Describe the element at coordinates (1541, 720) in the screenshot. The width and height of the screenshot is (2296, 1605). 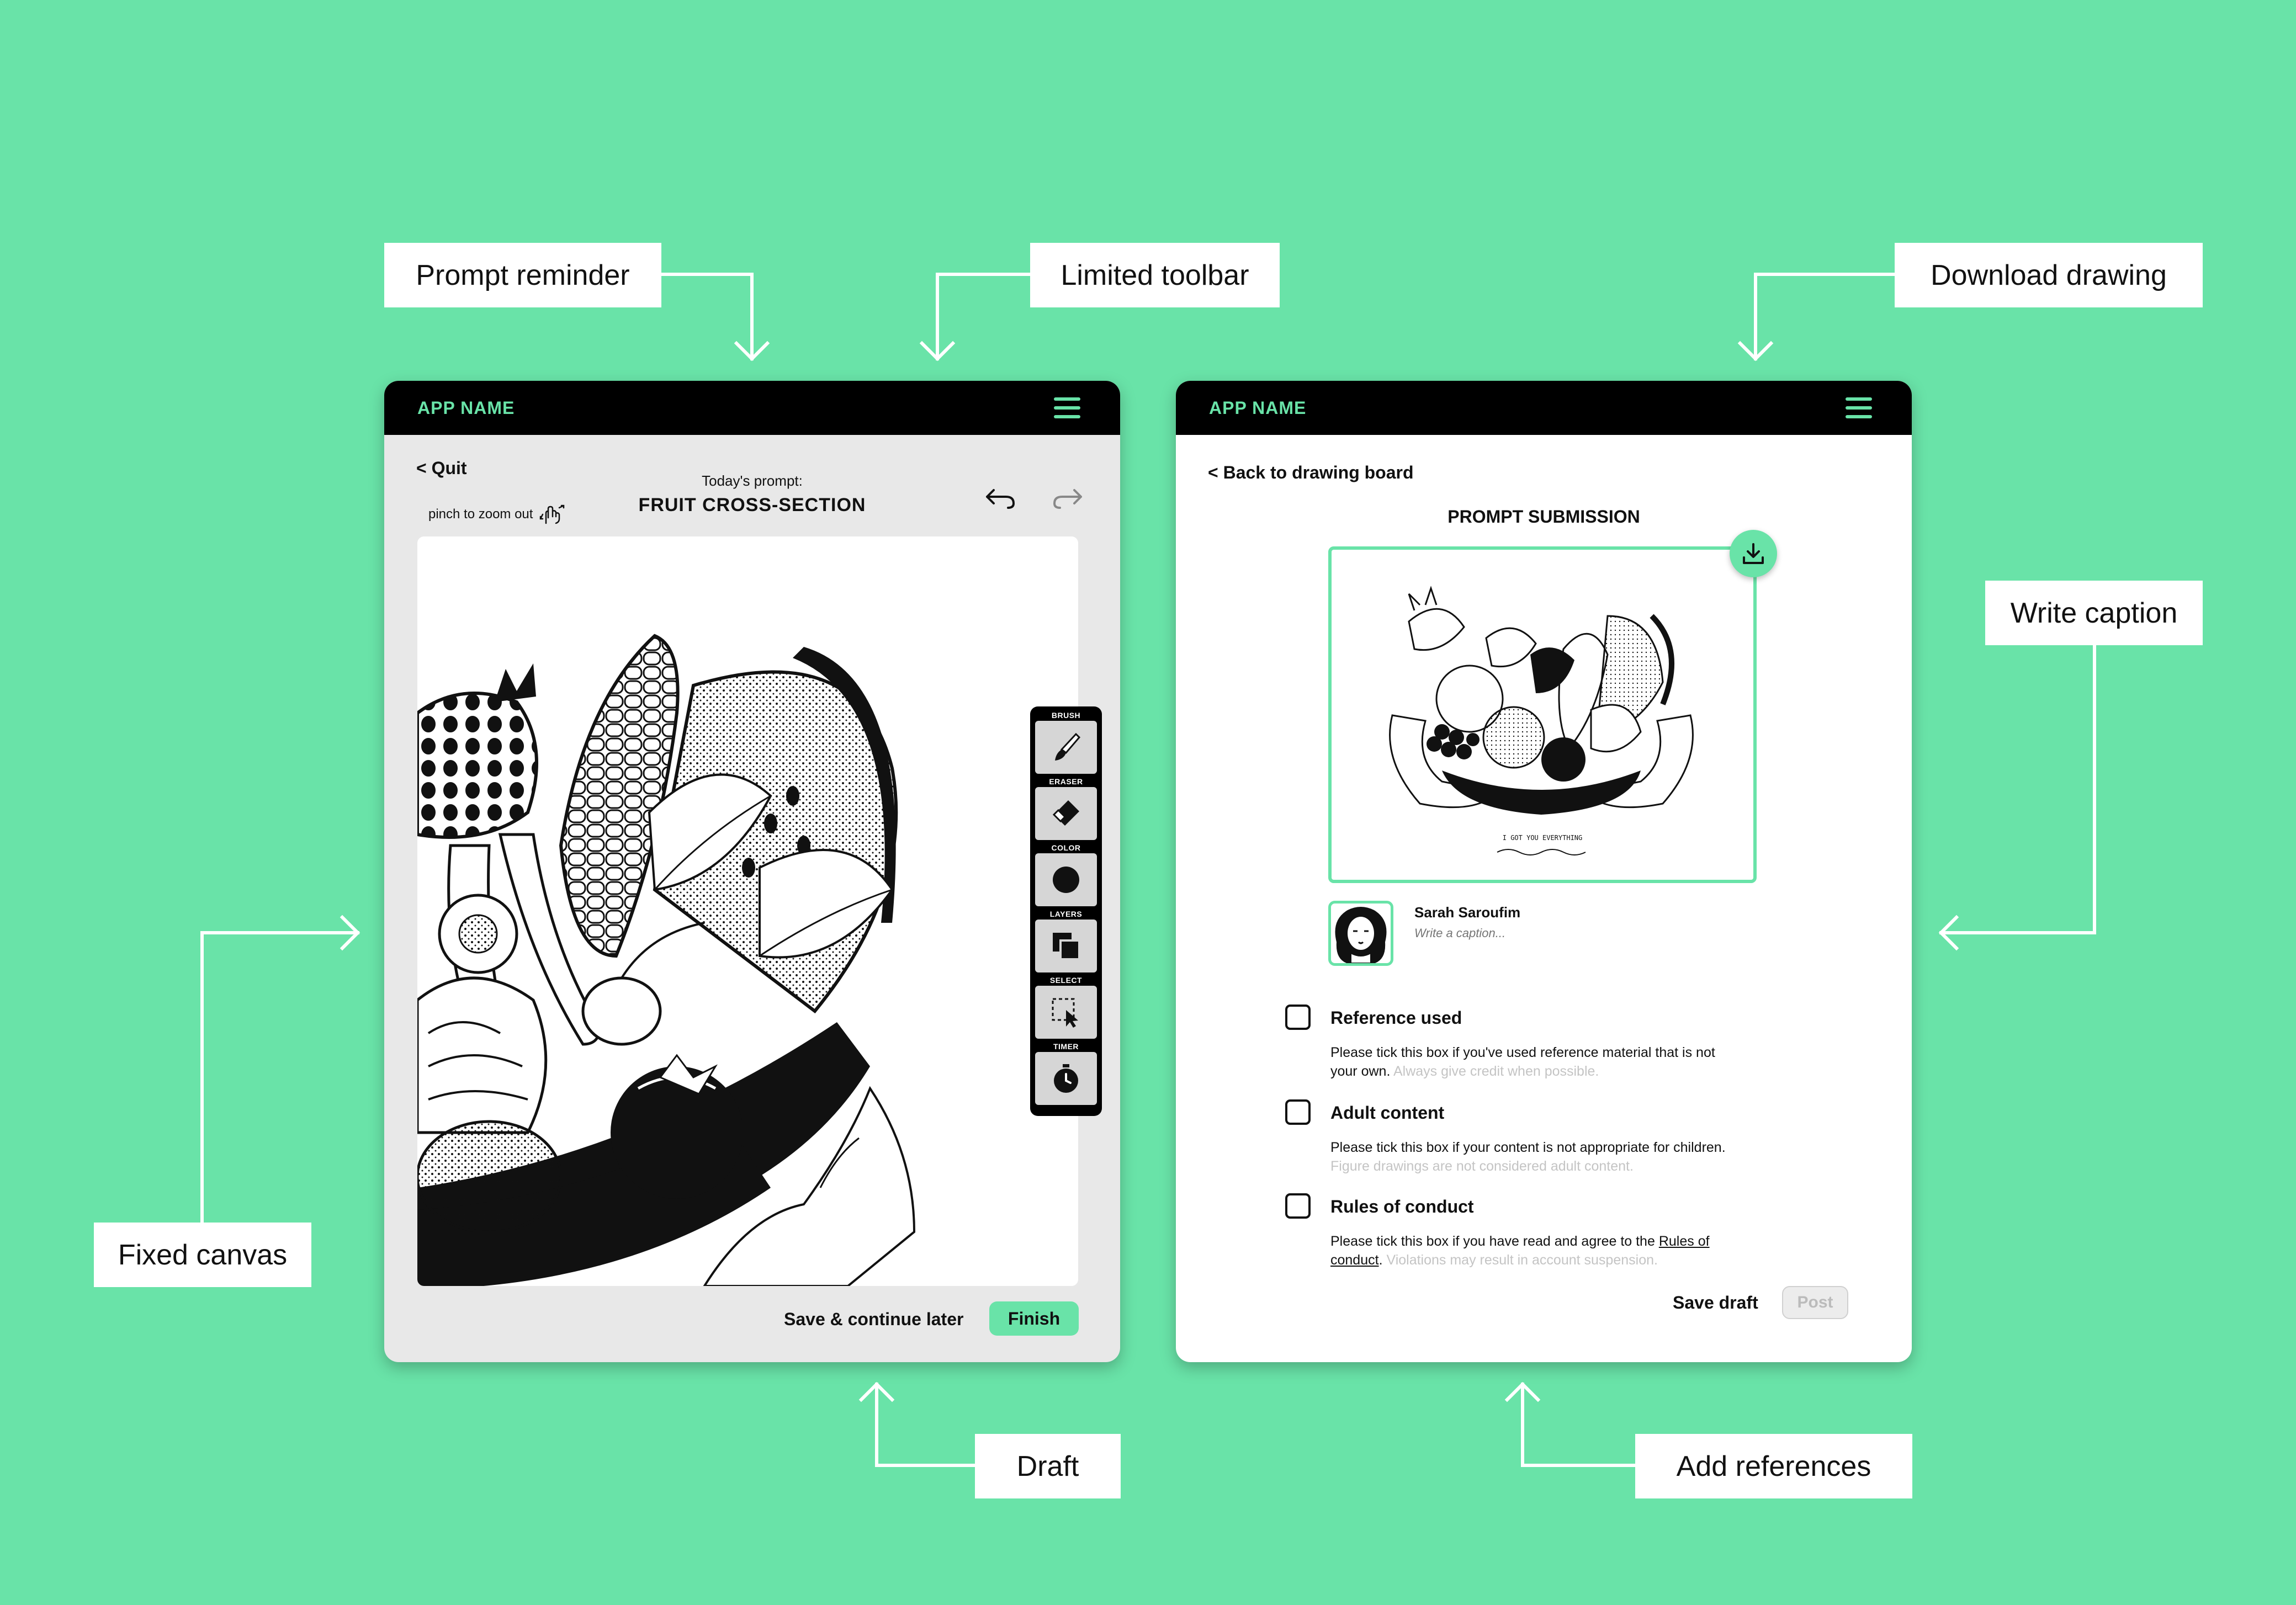
I see `artwork-thumbnail: I GOT YOU EVERYTHING` at that location.